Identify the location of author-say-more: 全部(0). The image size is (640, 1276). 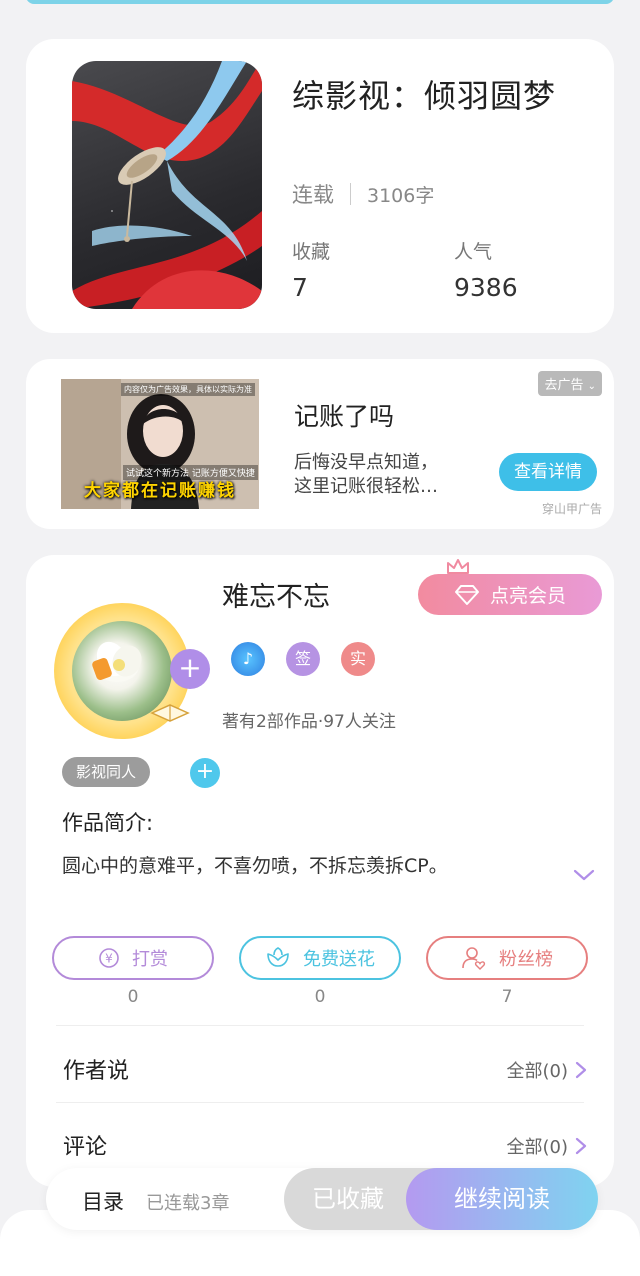
(548, 1070).